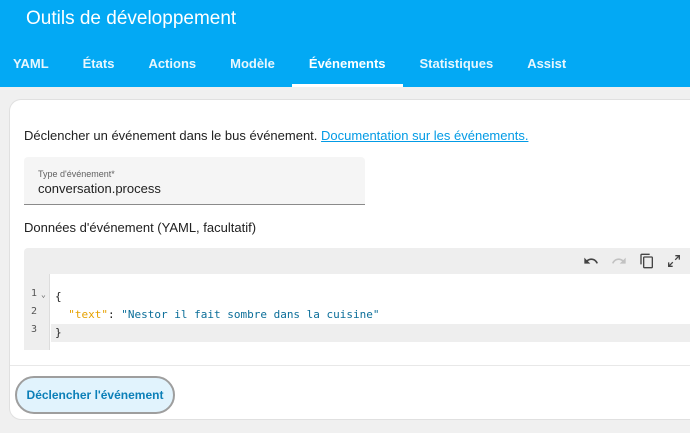  What do you see at coordinates (172, 63) in the screenshot?
I see `tab-actions: Actions` at bounding box center [172, 63].